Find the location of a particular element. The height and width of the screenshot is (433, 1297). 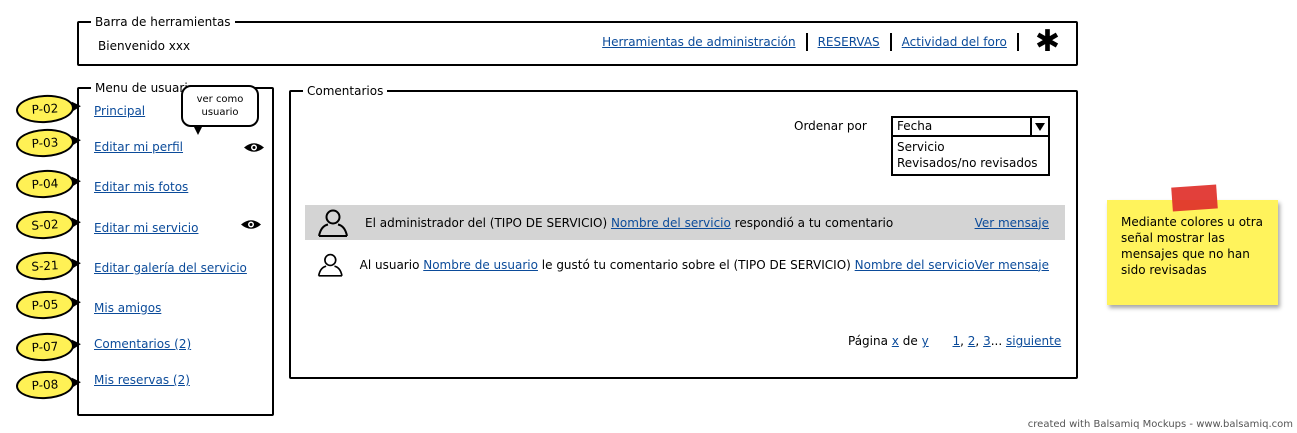

page-tag: P-02 is located at coordinates (45, 109).